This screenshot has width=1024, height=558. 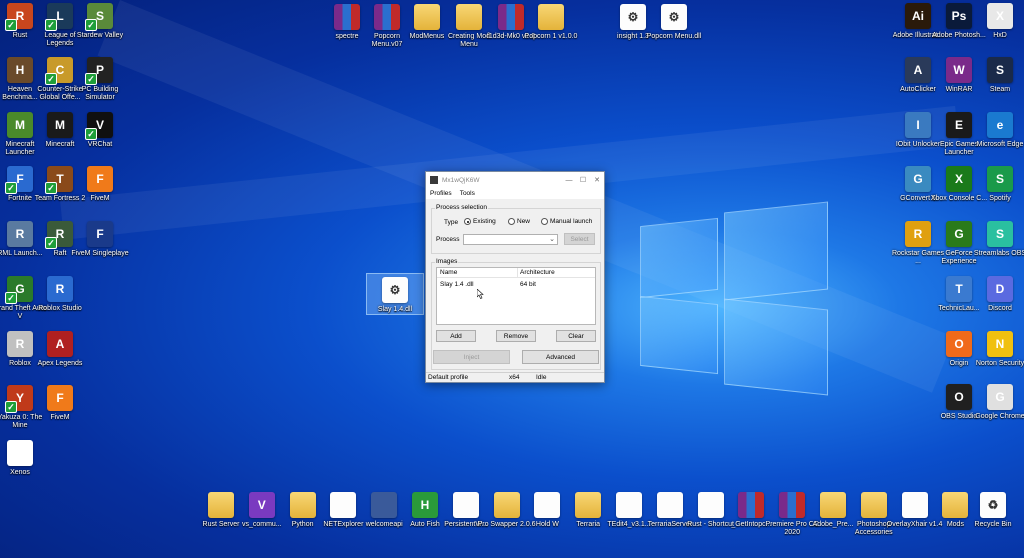 What do you see at coordinates (999, 363) in the screenshot?
I see `desktop-icon-label: Norton Security` at bounding box center [999, 363].